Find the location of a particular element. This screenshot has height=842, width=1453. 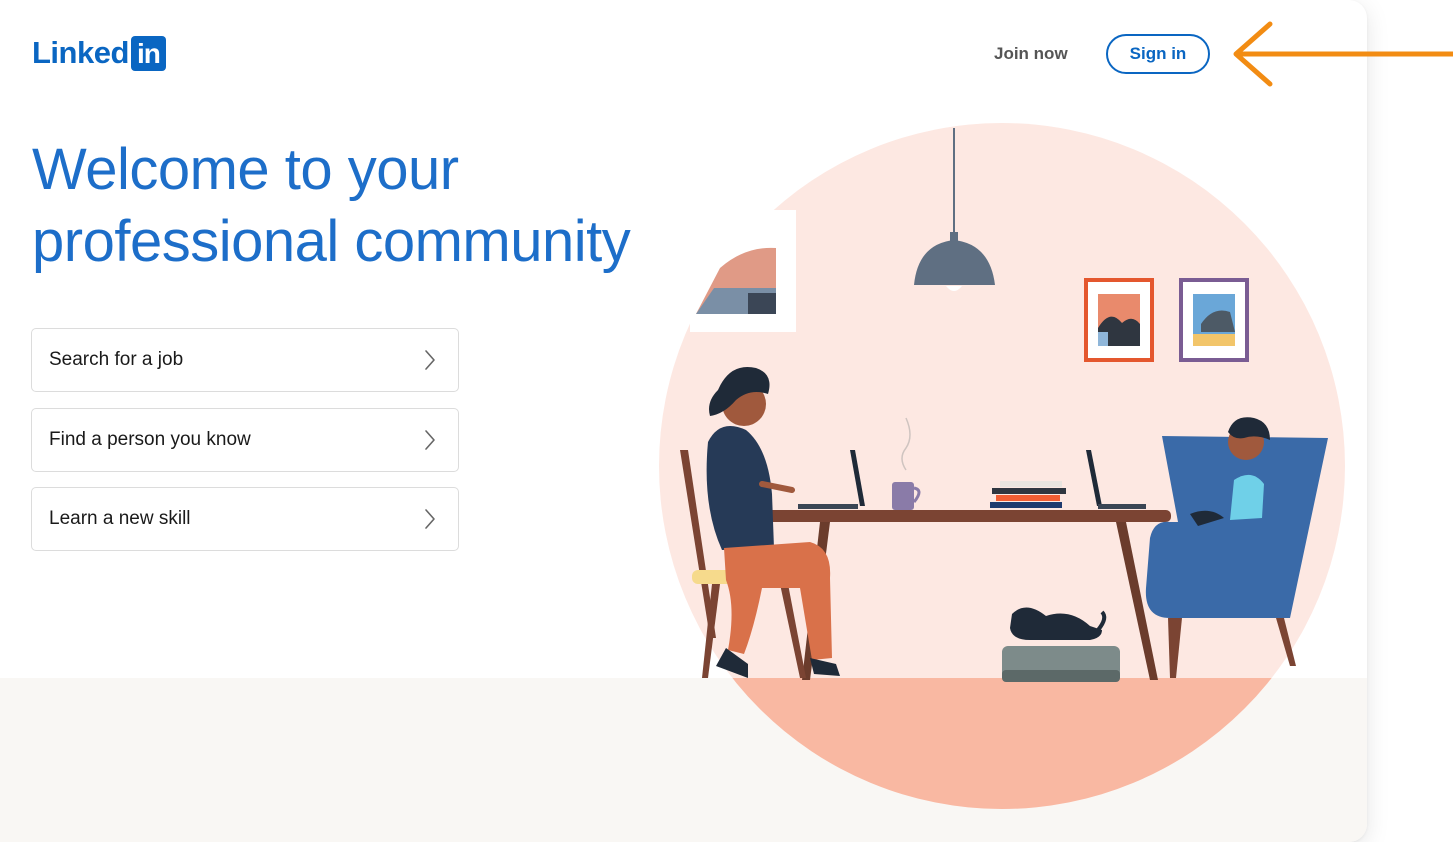

option-label: Search for a job is located at coordinates (116, 359).